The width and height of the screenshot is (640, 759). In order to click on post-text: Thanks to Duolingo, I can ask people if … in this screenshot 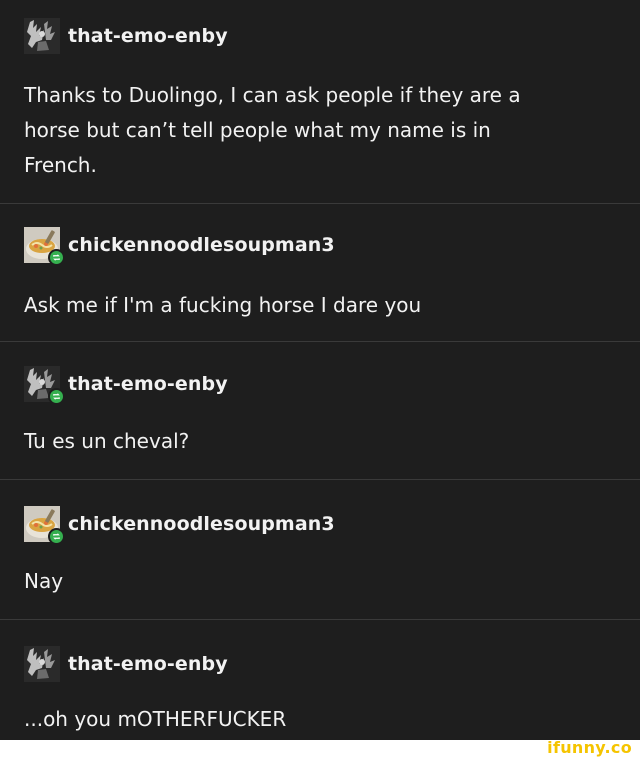, I will do `click(304, 130)`.